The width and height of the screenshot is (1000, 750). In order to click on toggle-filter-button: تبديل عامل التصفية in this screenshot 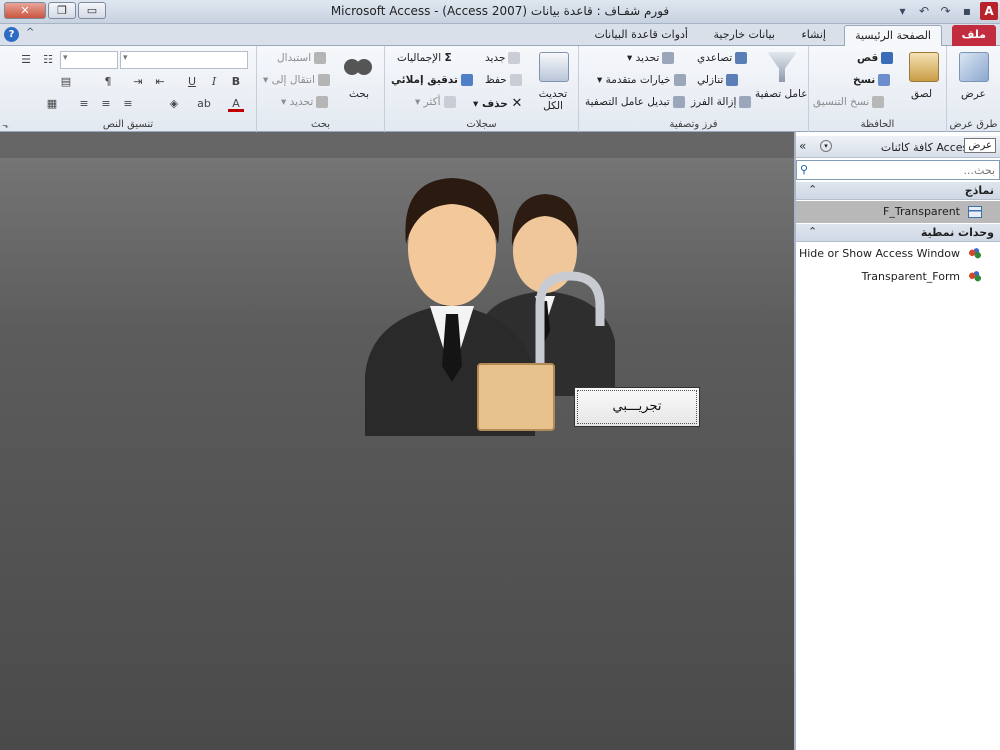, I will do `click(635, 102)`.